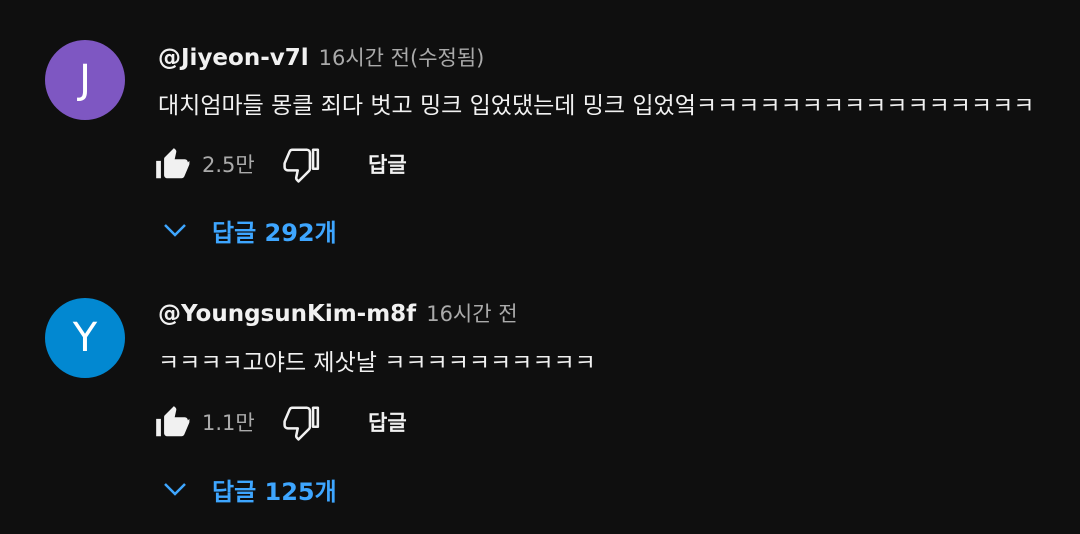 The image size is (1080, 534). I want to click on comment-header: @Jiyeon-v7l 16시간 전(수정됨), so click(321, 59).